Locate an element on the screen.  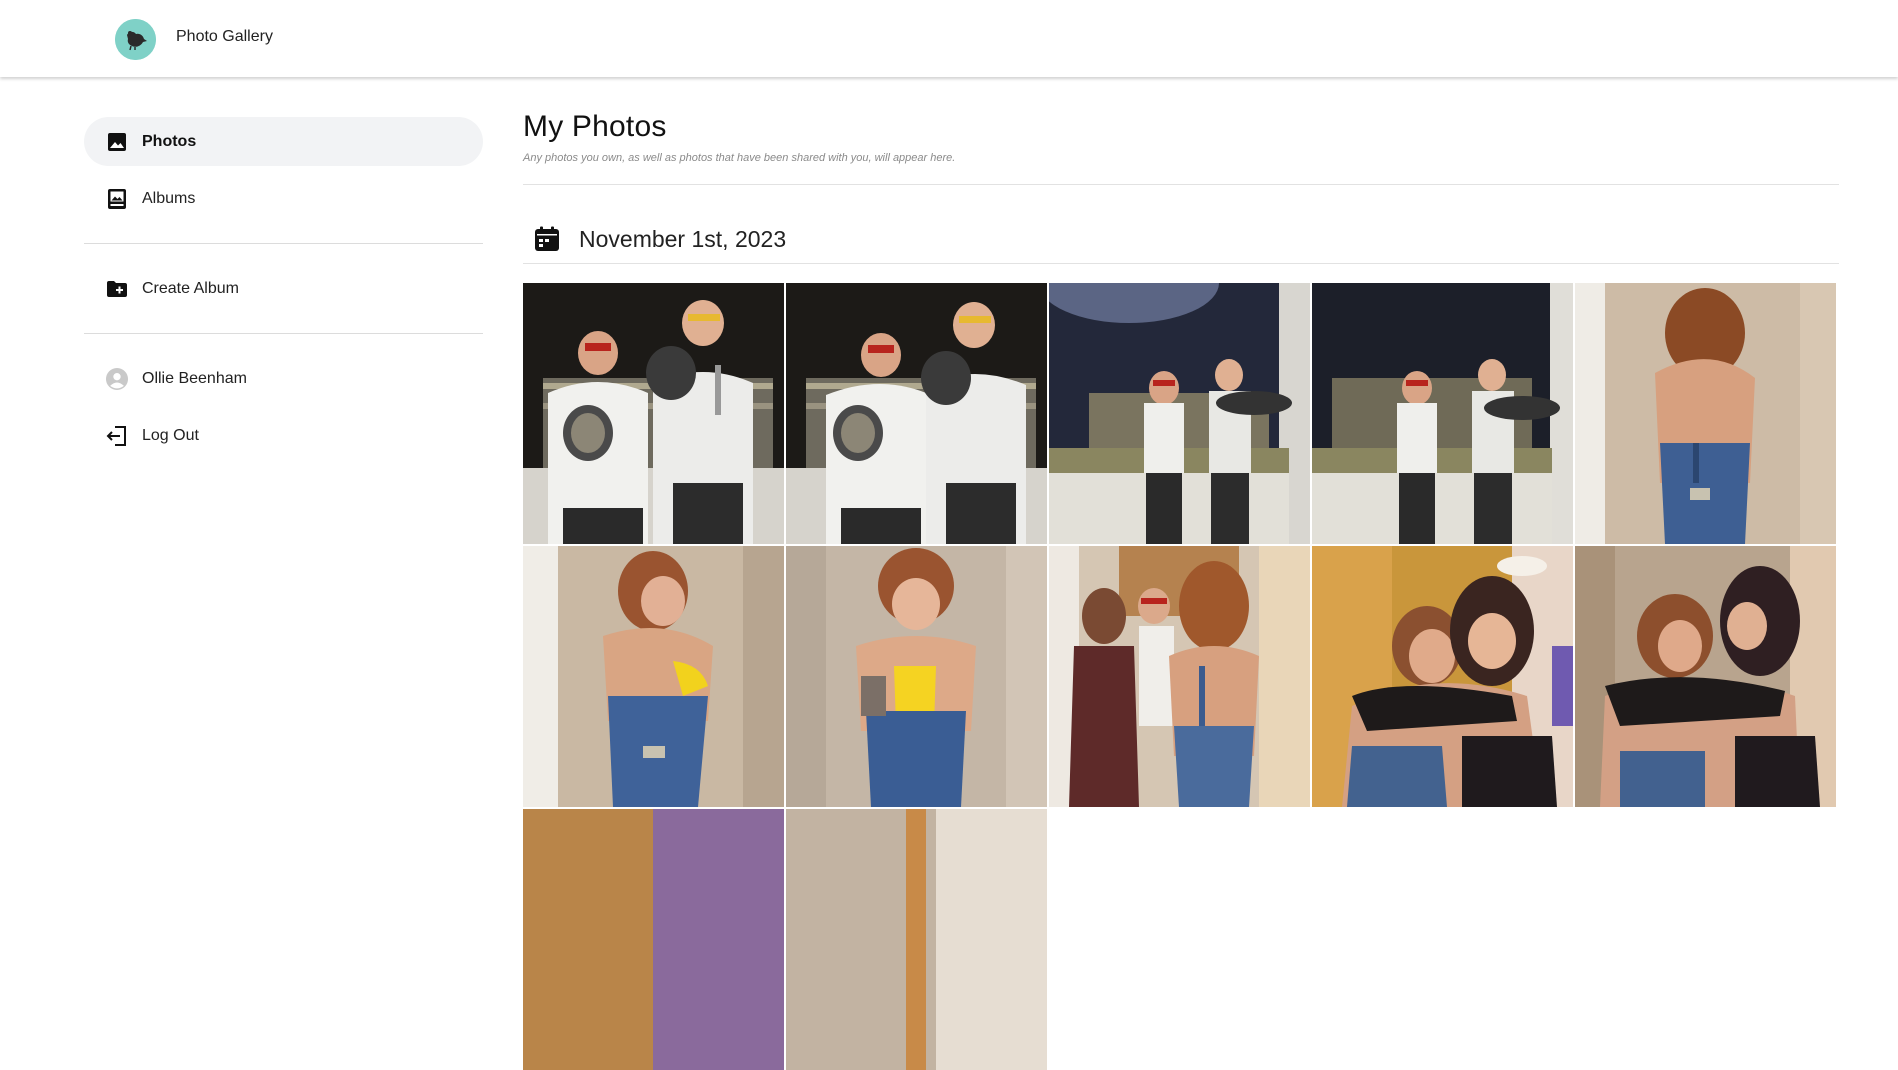
user-name: Ollie Beenham is located at coordinates (194, 378).